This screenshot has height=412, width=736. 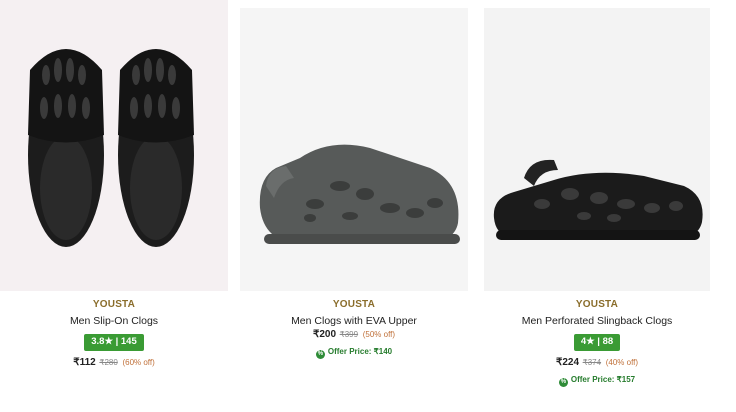 I want to click on offer-price: Offer Price: ₹157, so click(x=603, y=379).